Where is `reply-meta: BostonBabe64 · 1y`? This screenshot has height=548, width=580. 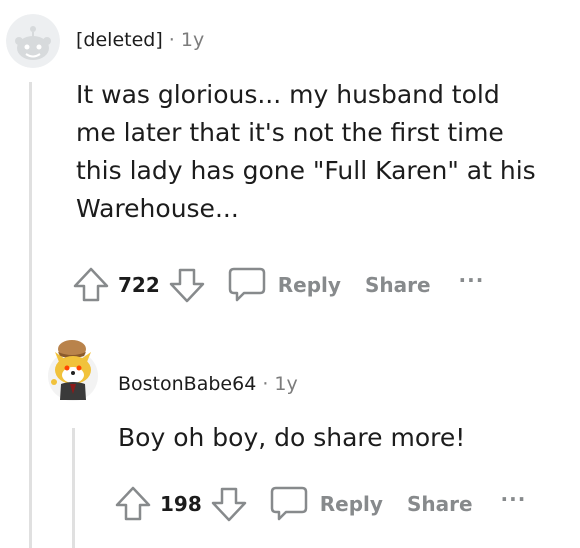 reply-meta: BostonBabe64 · 1y is located at coordinates (208, 384).